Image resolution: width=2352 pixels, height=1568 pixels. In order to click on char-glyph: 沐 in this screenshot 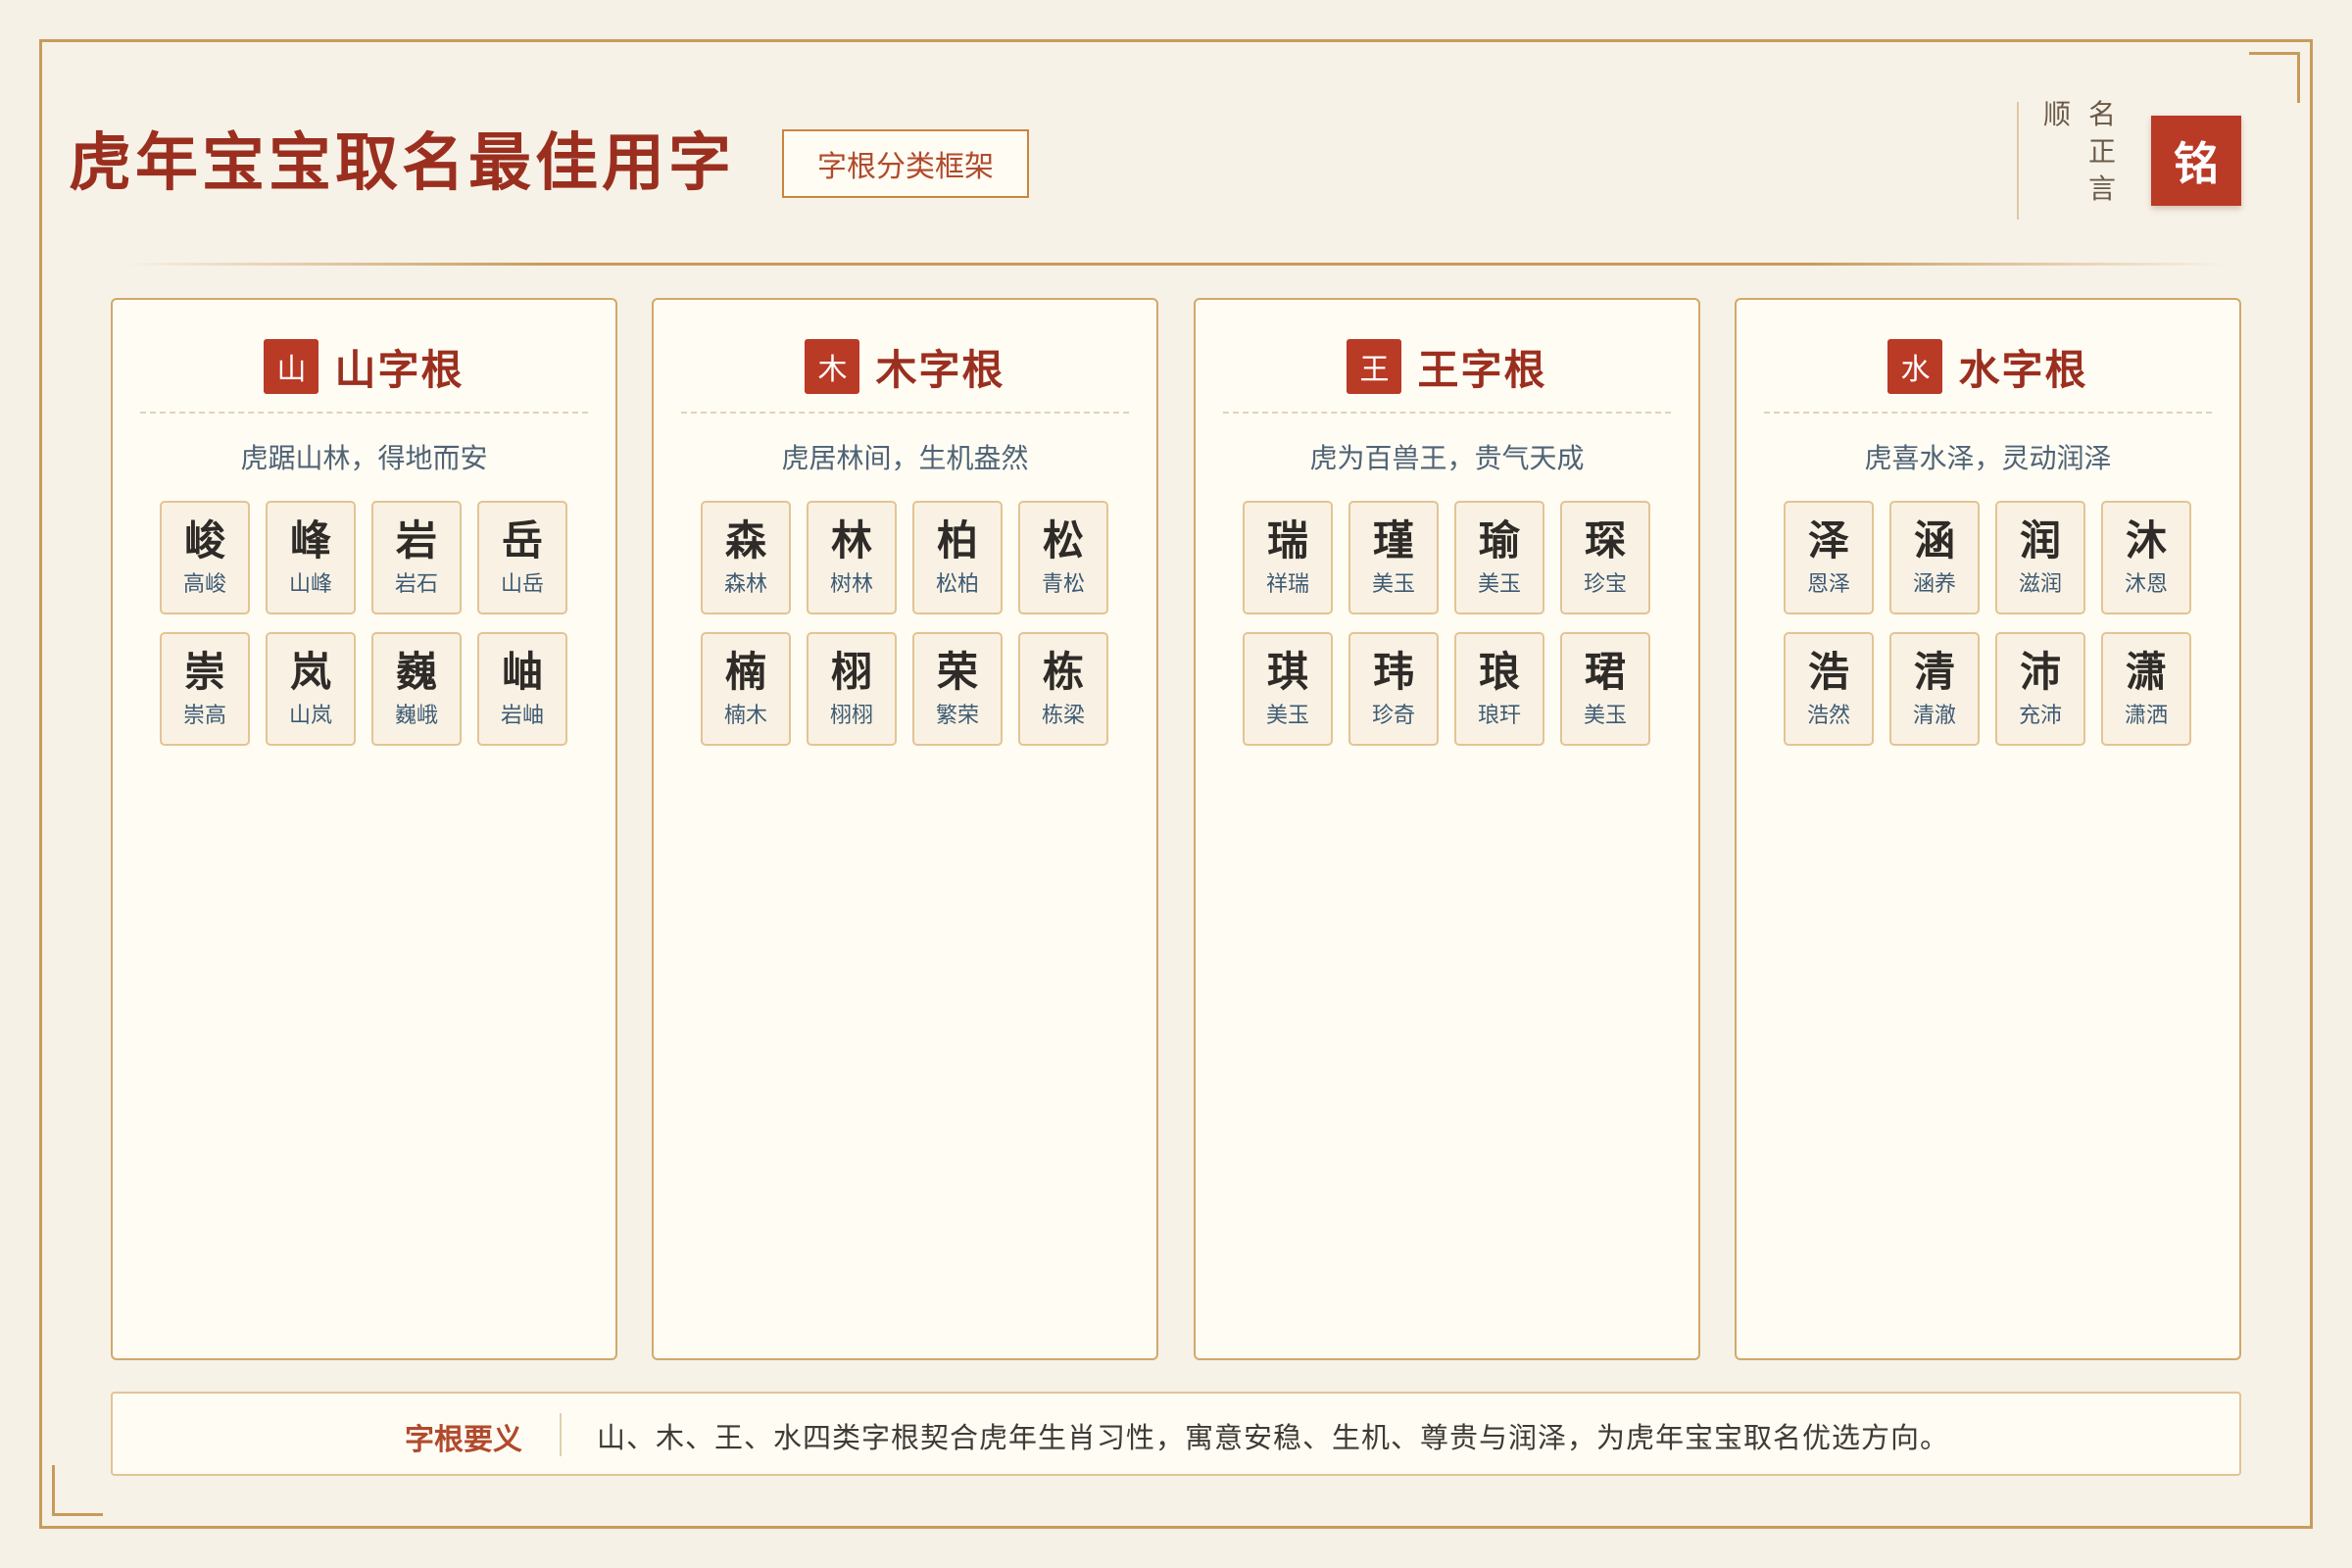, I will do `click(2146, 540)`.